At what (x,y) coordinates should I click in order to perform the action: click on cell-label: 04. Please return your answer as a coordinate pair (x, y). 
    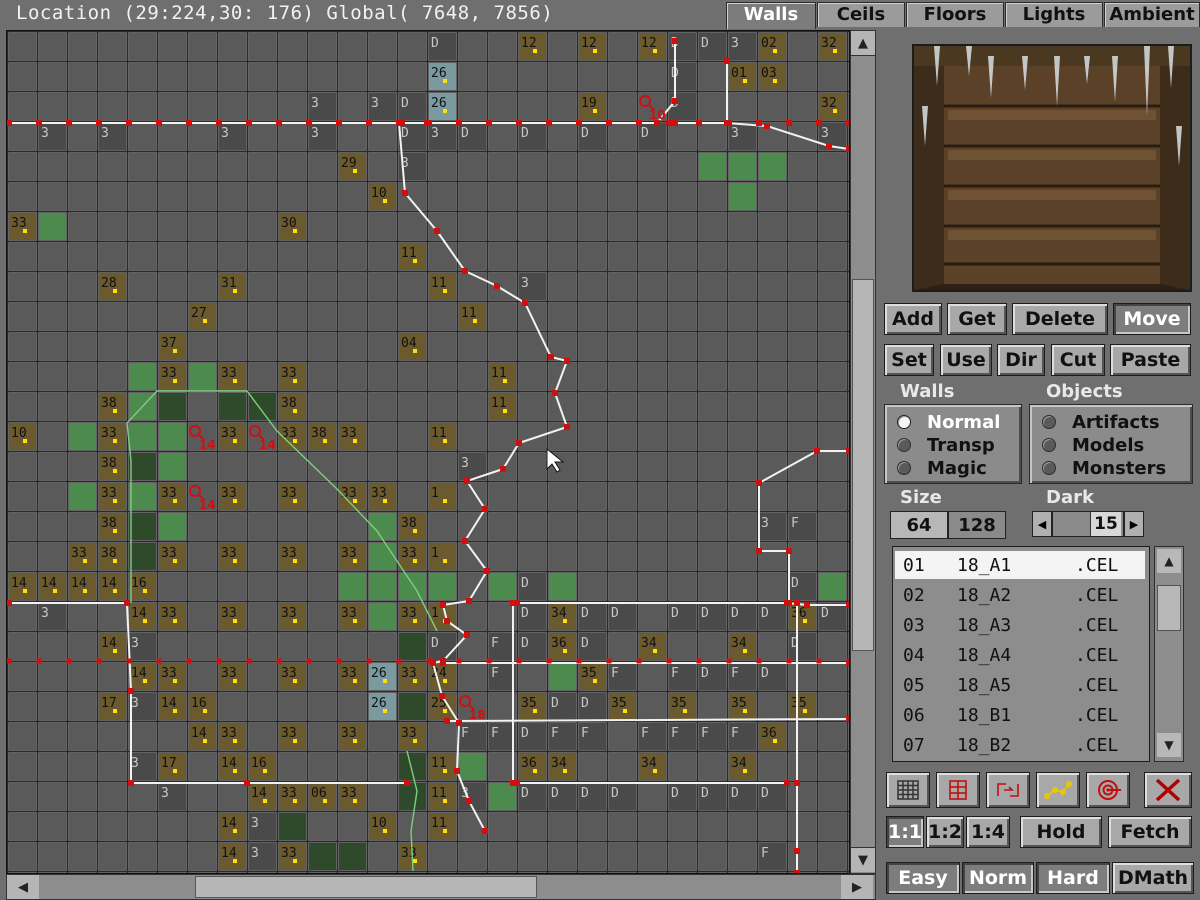
    Looking at the image, I should click on (409, 343).